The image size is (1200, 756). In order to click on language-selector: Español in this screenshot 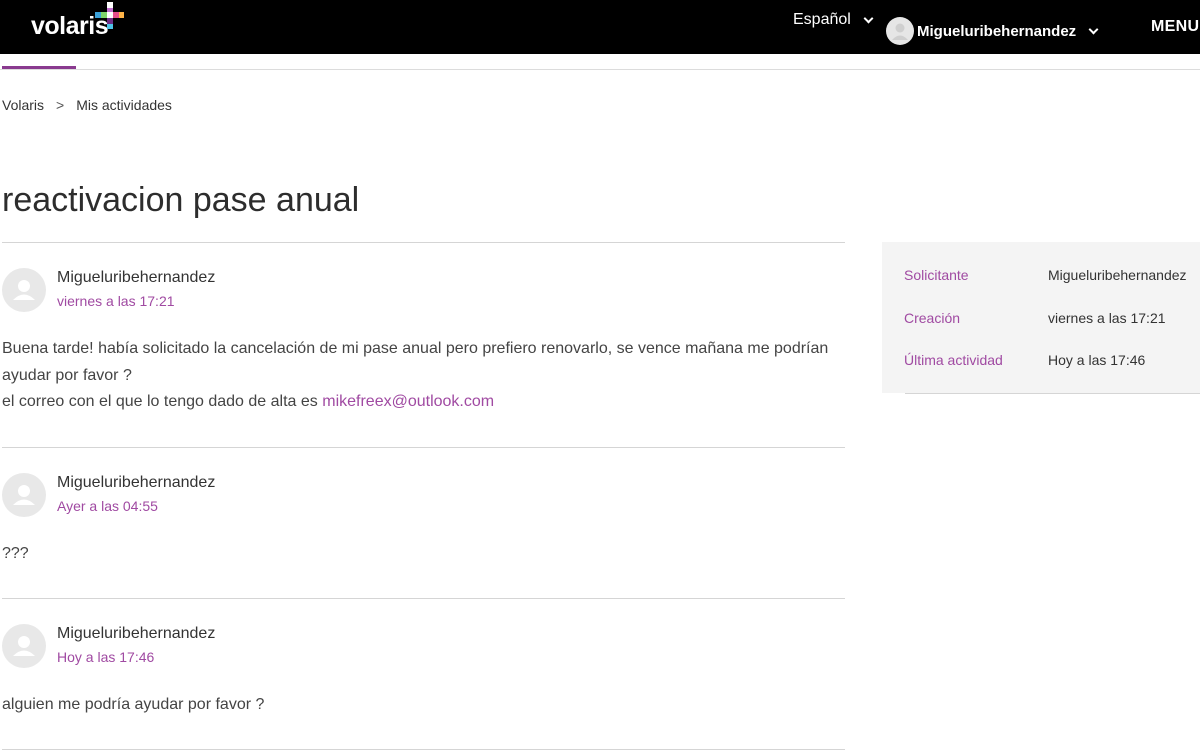, I will do `click(833, 20)`.